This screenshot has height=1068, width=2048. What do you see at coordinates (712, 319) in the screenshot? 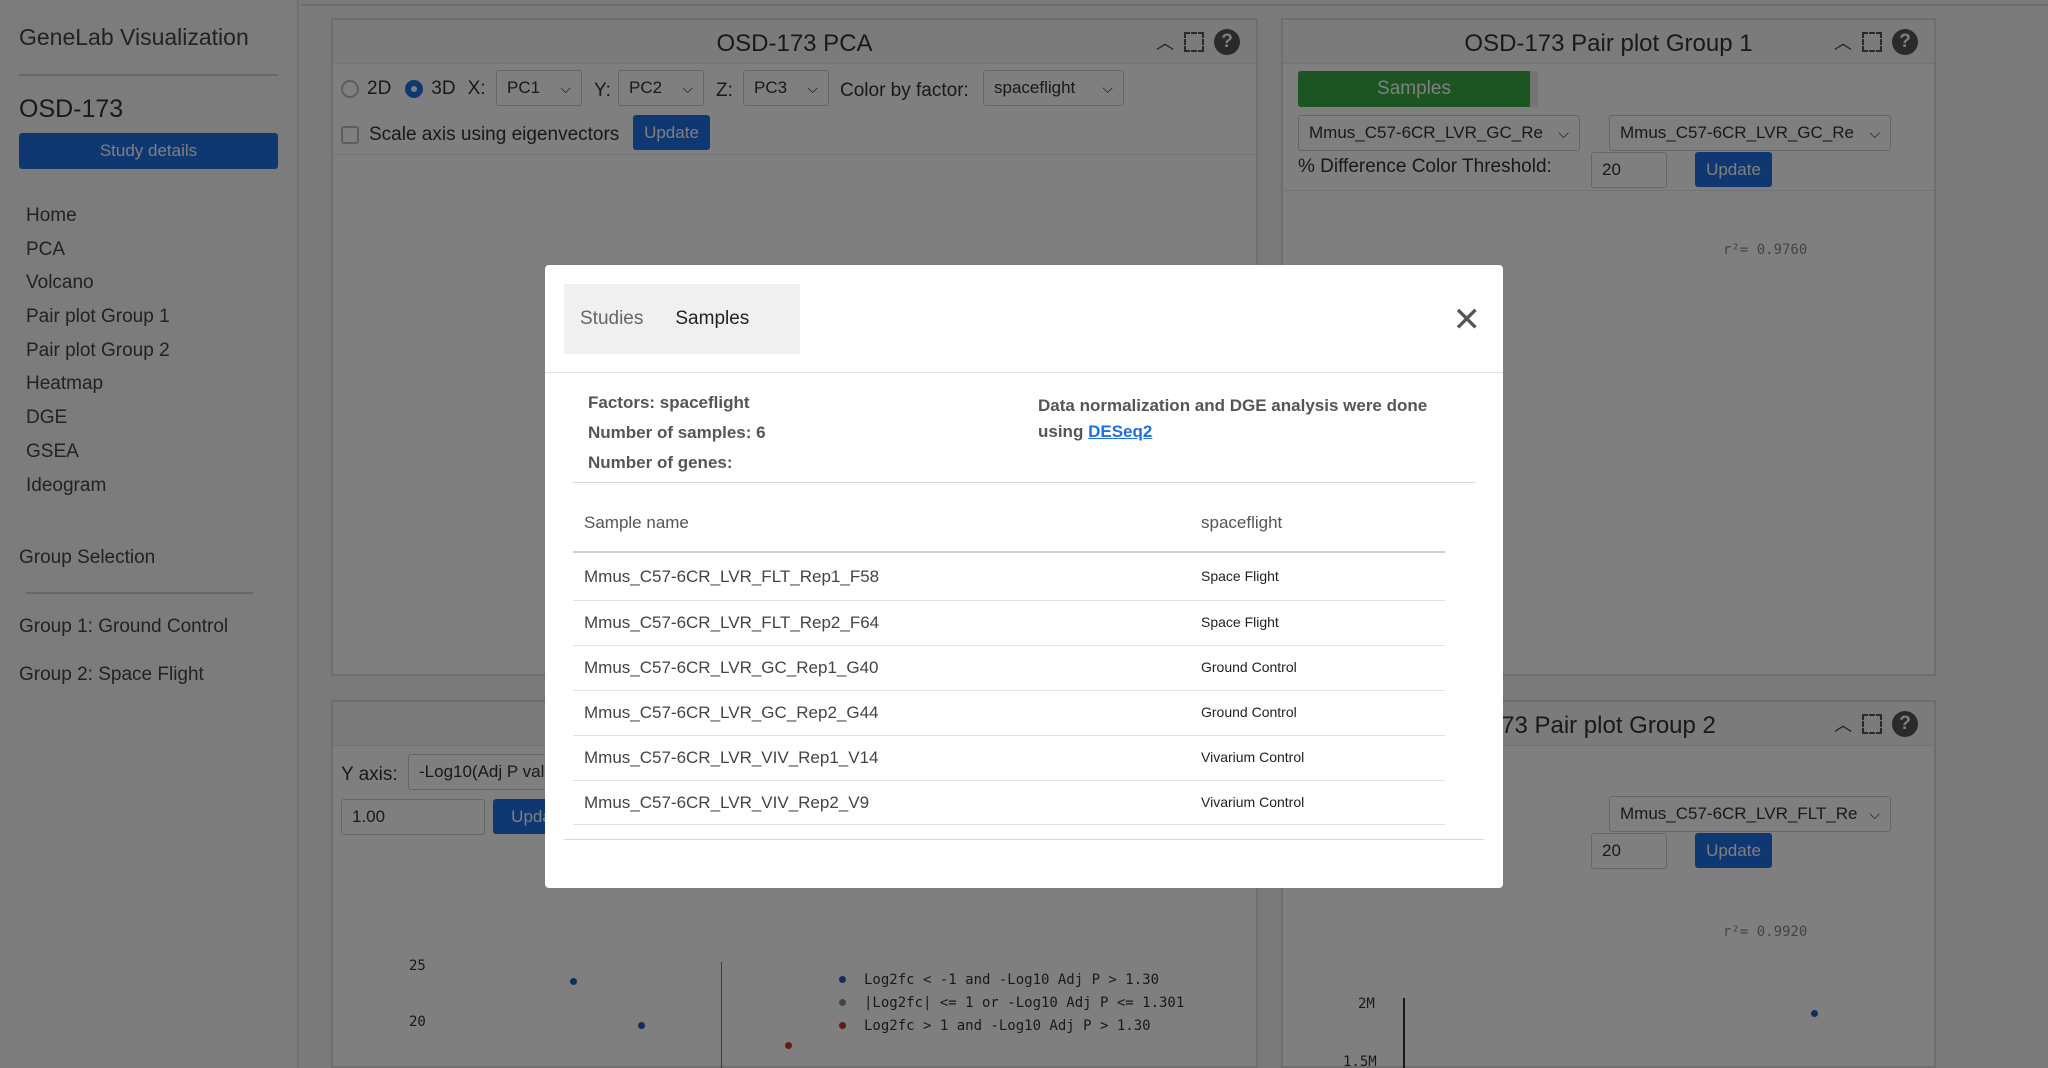
I see `tab-samples: Samples` at bounding box center [712, 319].